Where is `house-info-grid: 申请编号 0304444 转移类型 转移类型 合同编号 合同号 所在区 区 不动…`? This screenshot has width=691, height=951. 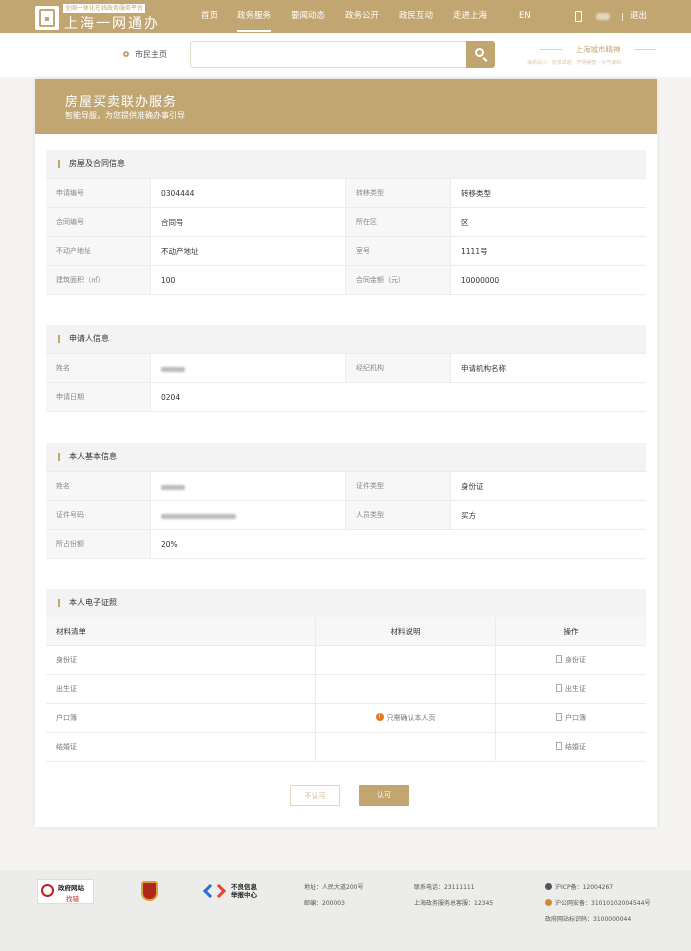 house-info-grid: 申请编号 0304444 转移类型 转移类型 合同编号 合同号 所在区 区 不动… is located at coordinates (346, 236).